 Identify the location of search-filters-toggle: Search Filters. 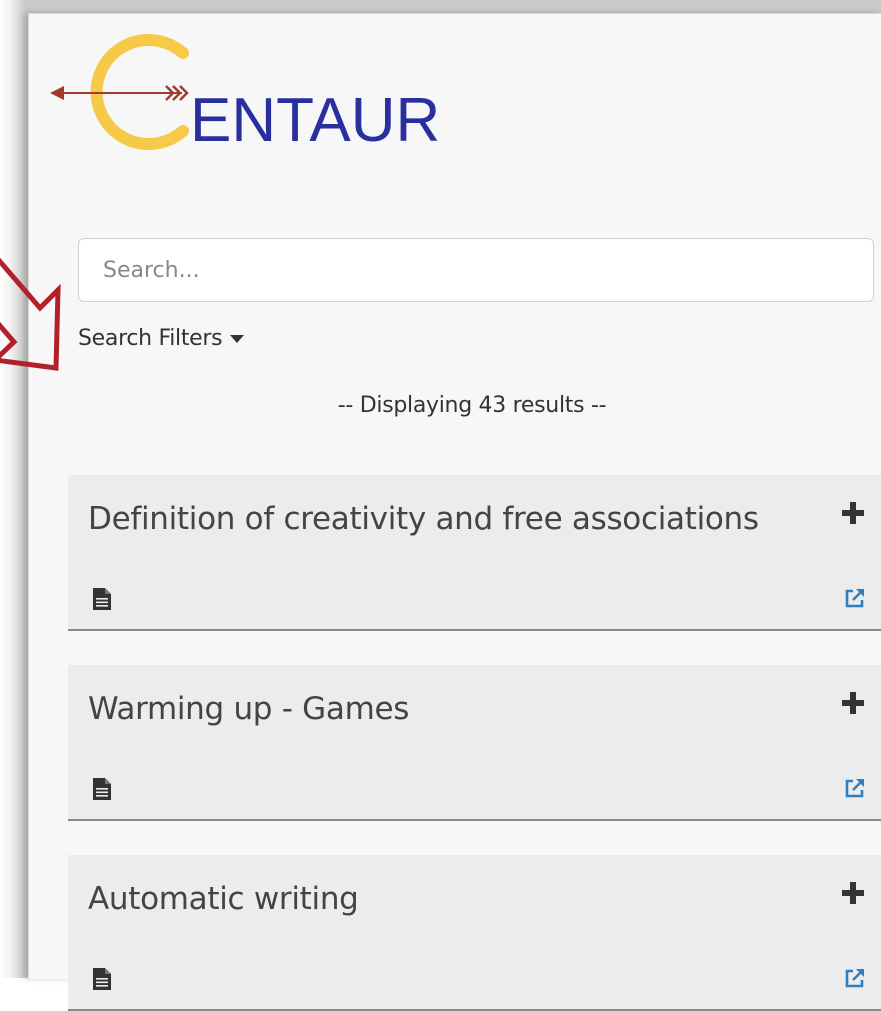
(161, 338).